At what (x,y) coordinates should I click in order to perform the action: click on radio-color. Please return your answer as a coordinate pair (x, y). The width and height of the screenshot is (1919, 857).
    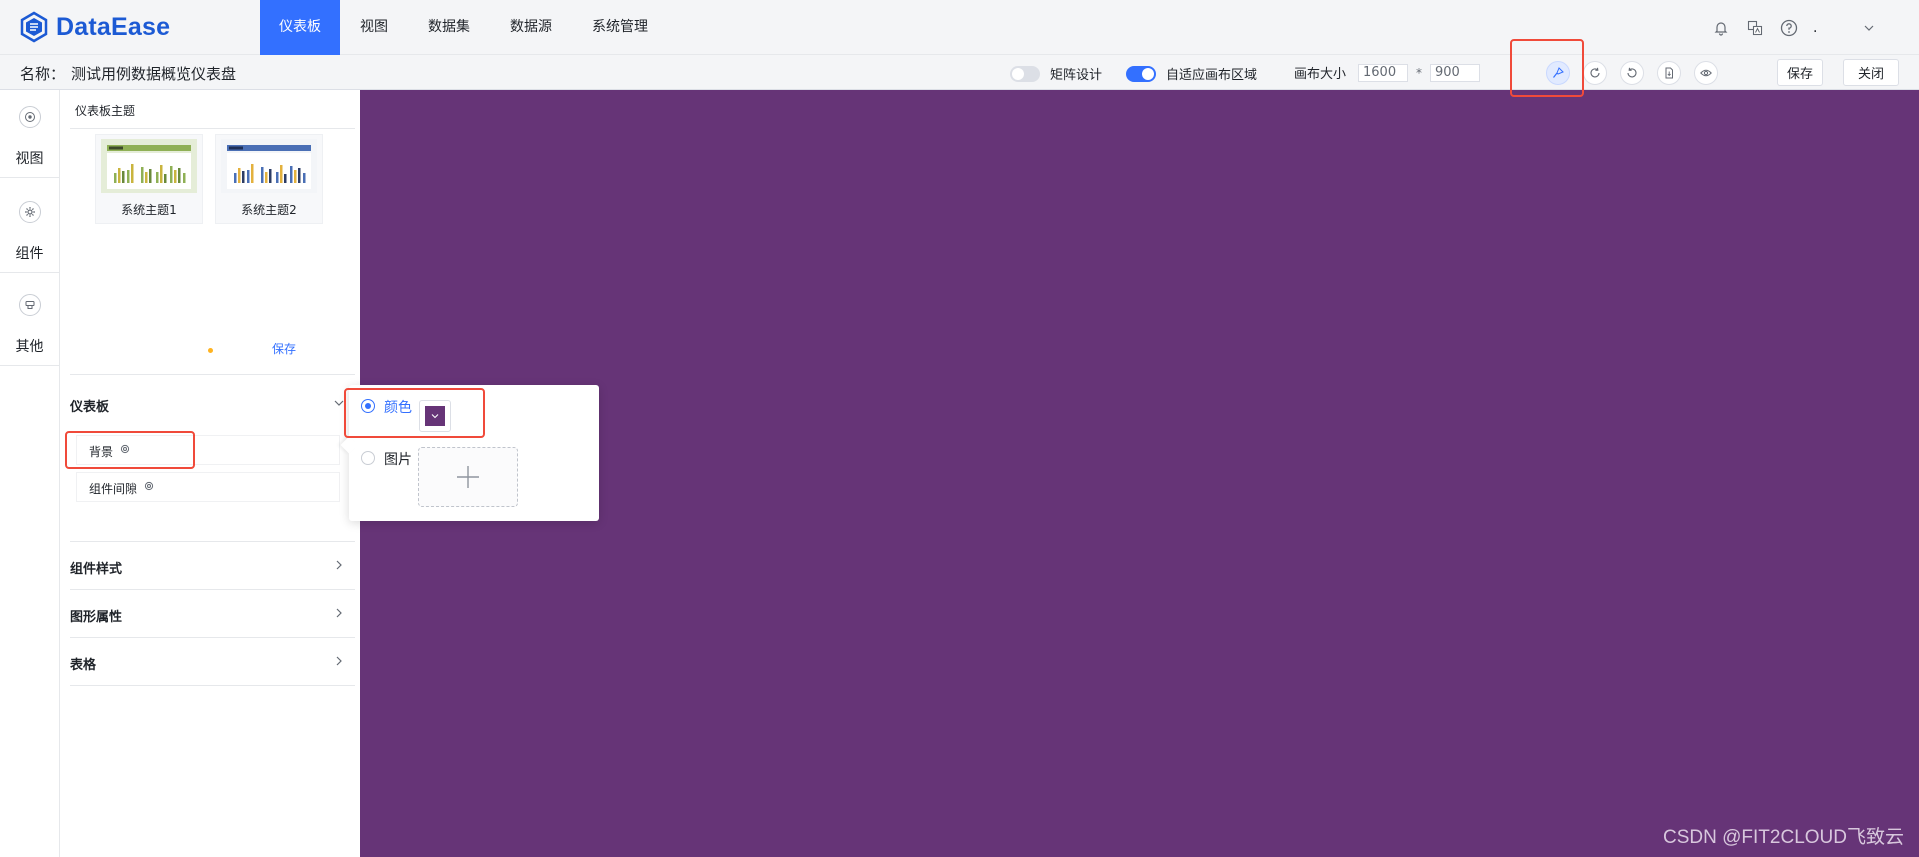
    Looking at the image, I should click on (368, 406).